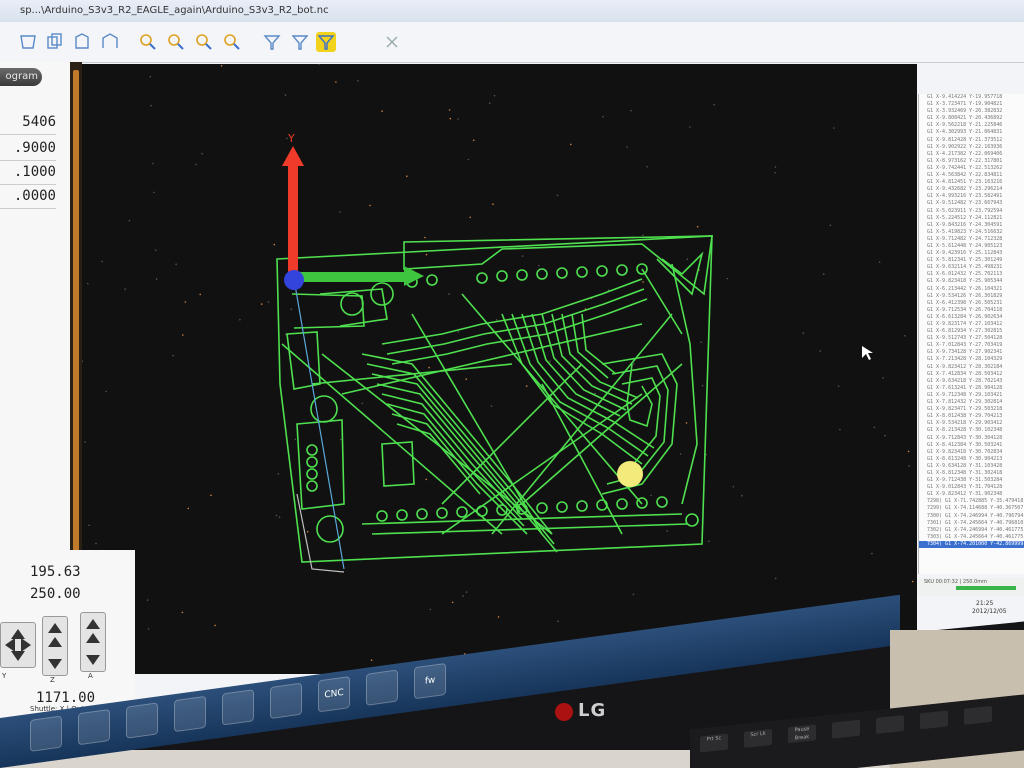  Describe the element at coordinates (971, 182) in the screenshot. I see `gcode-line: G1 X-4.812451 Y-23.163216` at that location.